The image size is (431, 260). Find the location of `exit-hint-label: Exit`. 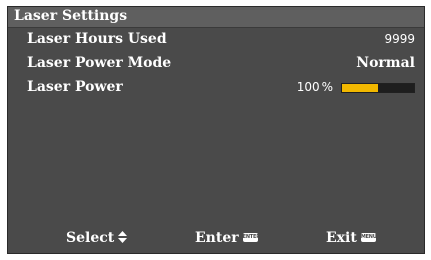

exit-hint-label: Exit is located at coordinates (341, 238).